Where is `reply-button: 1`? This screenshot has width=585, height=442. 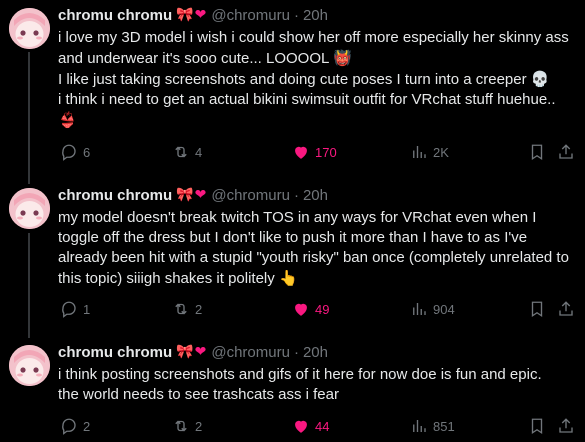
reply-button: 1 is located at coordinates (75, 309).